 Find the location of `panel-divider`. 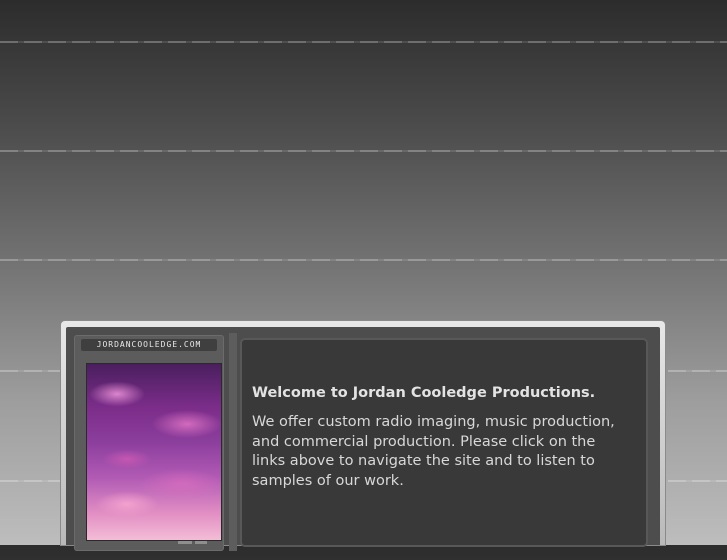

panel-divider is located at coordinates (233, 442).